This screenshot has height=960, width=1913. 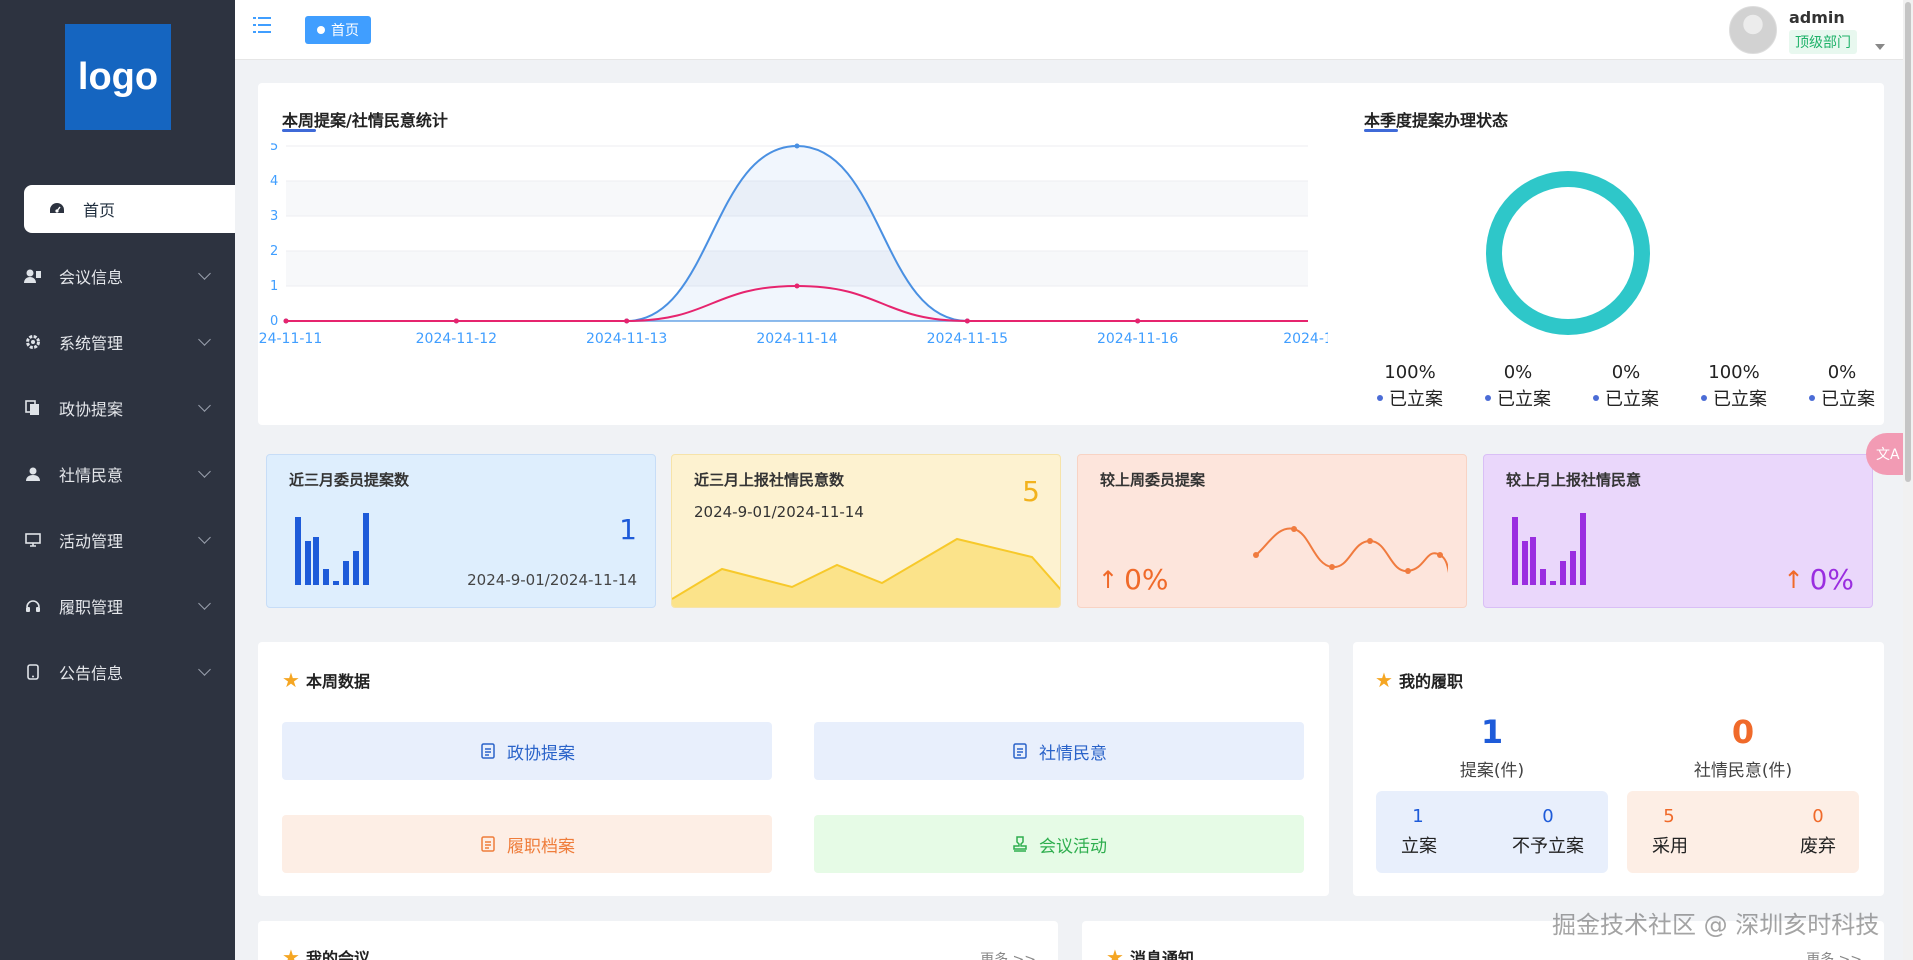 I want to click on monitor-icon, so click(x=33, y=540).